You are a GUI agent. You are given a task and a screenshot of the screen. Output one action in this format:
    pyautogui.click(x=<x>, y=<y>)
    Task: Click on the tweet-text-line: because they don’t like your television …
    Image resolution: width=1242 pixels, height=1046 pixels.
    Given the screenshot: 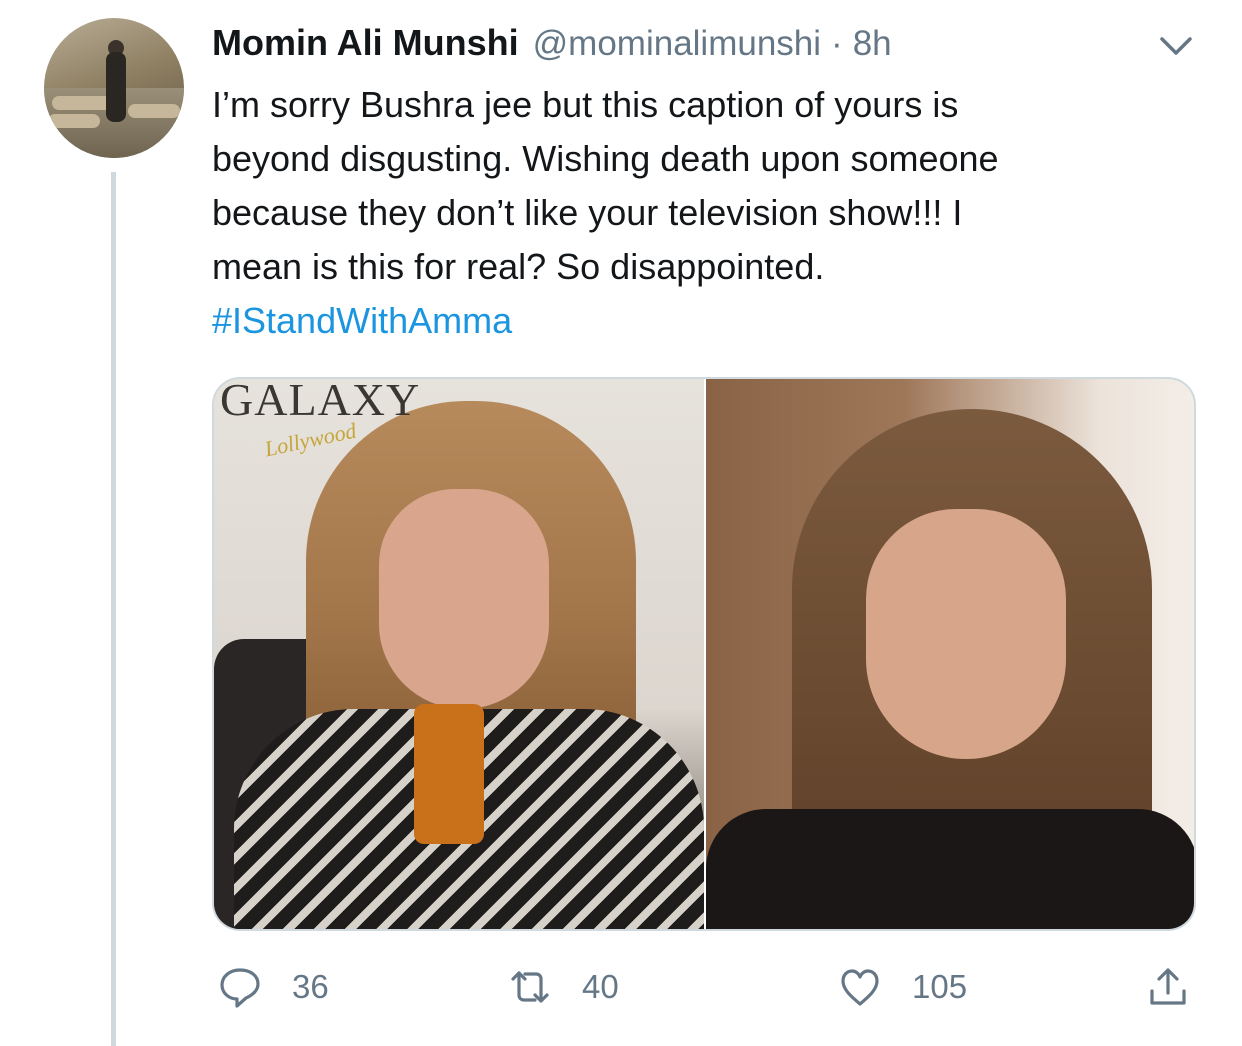 What is the action you would take?
    pyautogui.click(x=587, y=212)
    